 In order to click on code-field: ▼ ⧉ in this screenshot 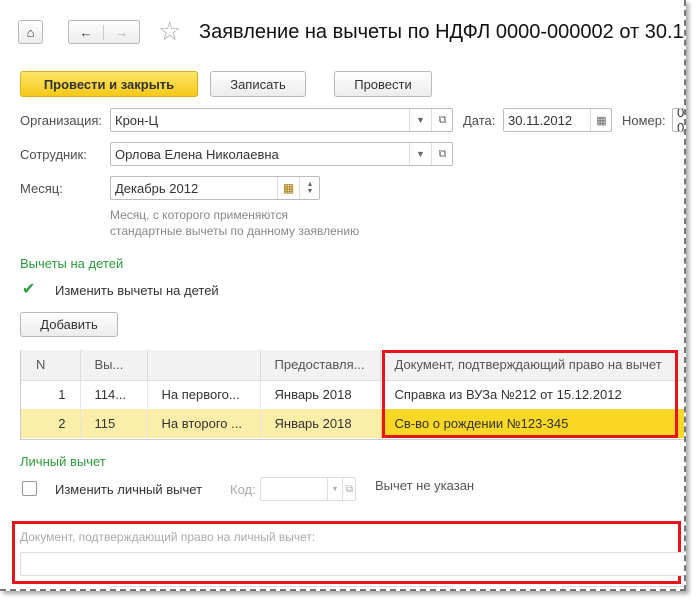, I will do `click(308, 489)`.